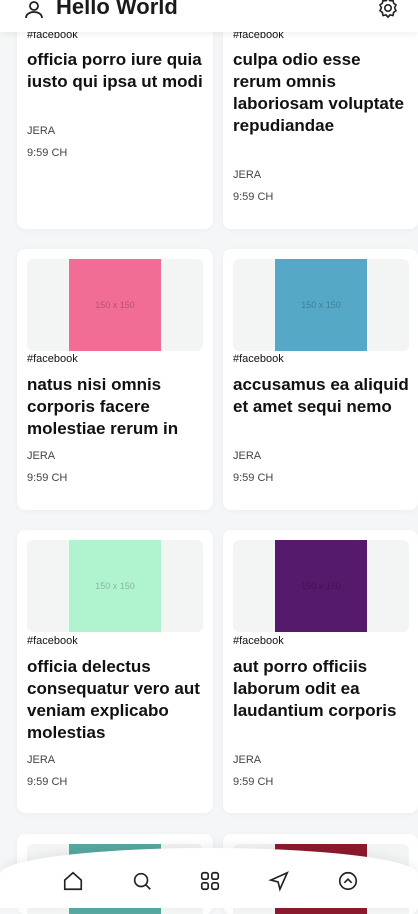 The height and width of the screenshot is (914, 418). What do you see at coordinates (388, 10) in the screenshot?
I see `gear-icon` at bounding box center [388, 10].